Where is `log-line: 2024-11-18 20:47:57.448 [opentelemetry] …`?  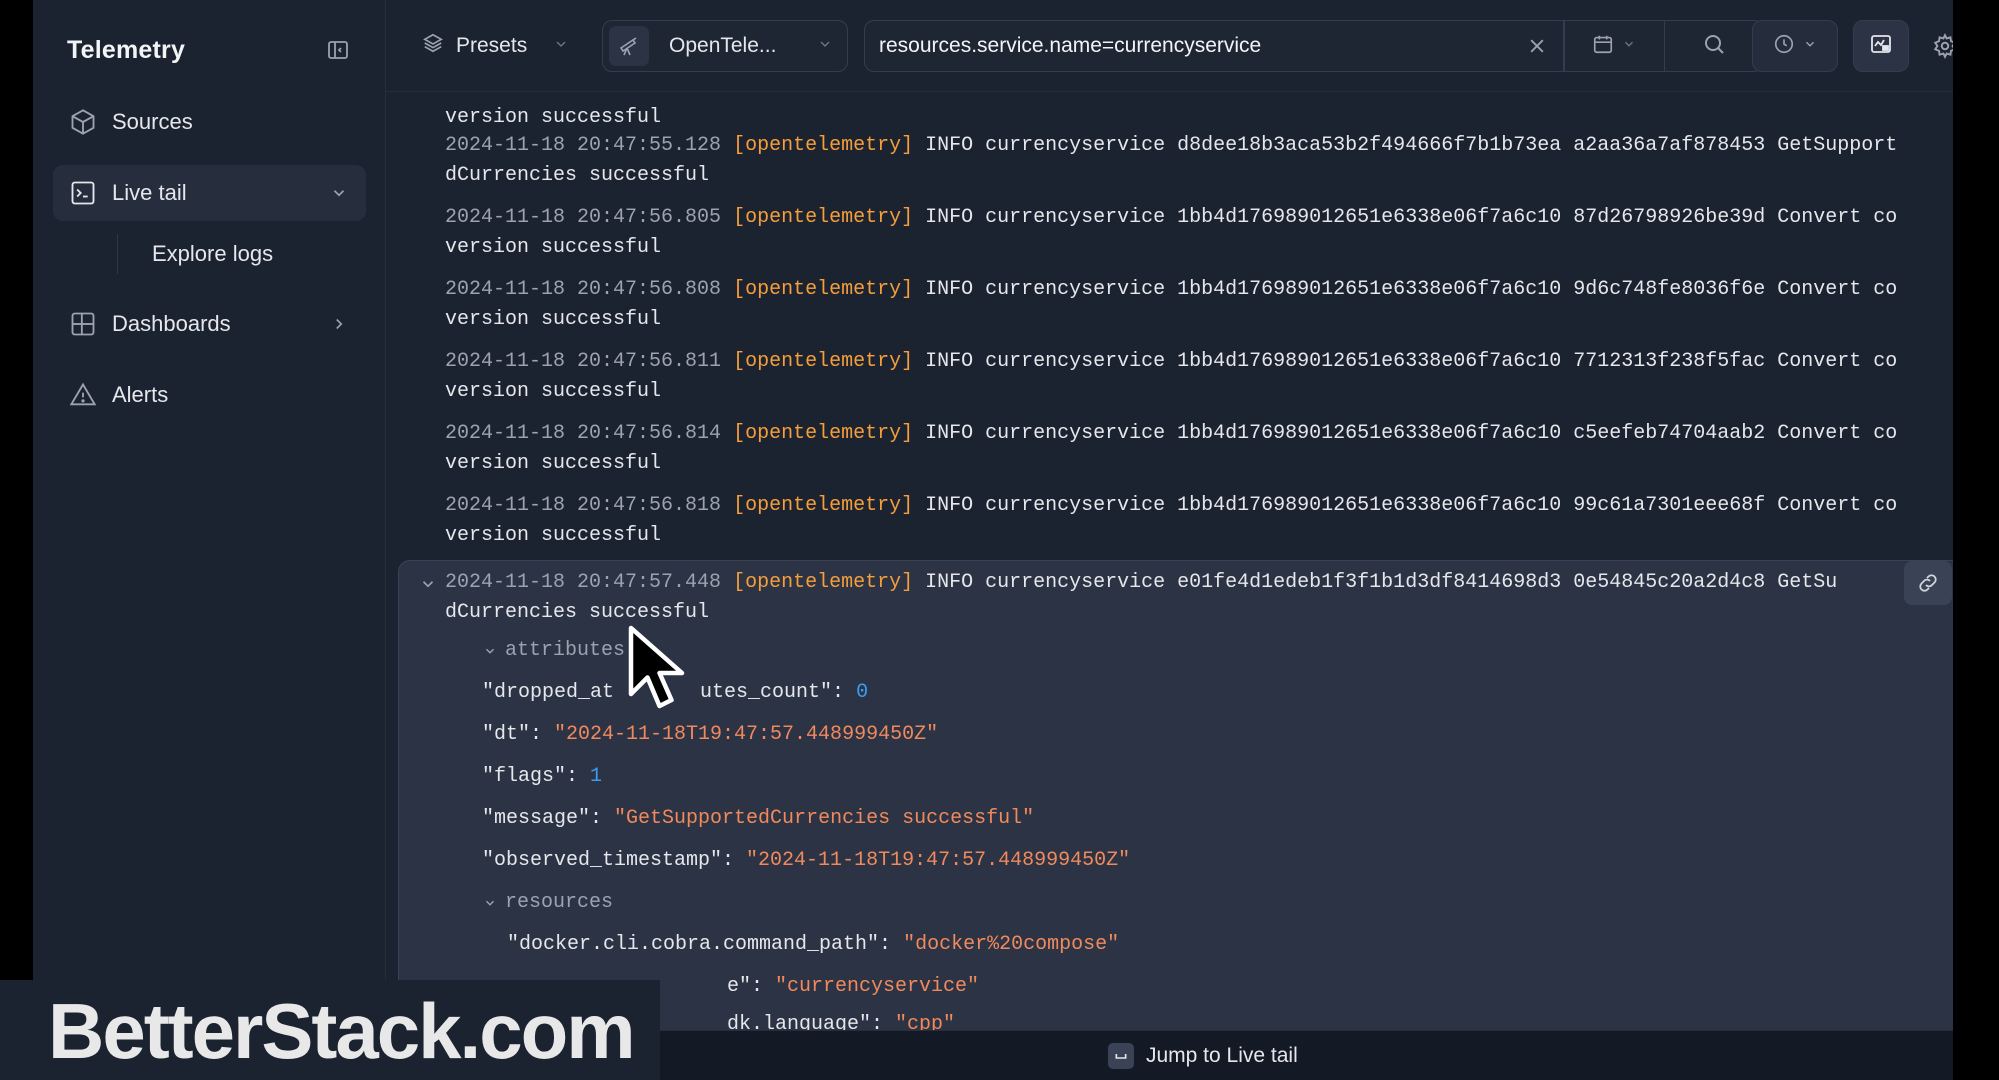
log-line: 2024-11-18 20:47:57.448 [opentelemetry] … is located at coordinates (1141, 582).